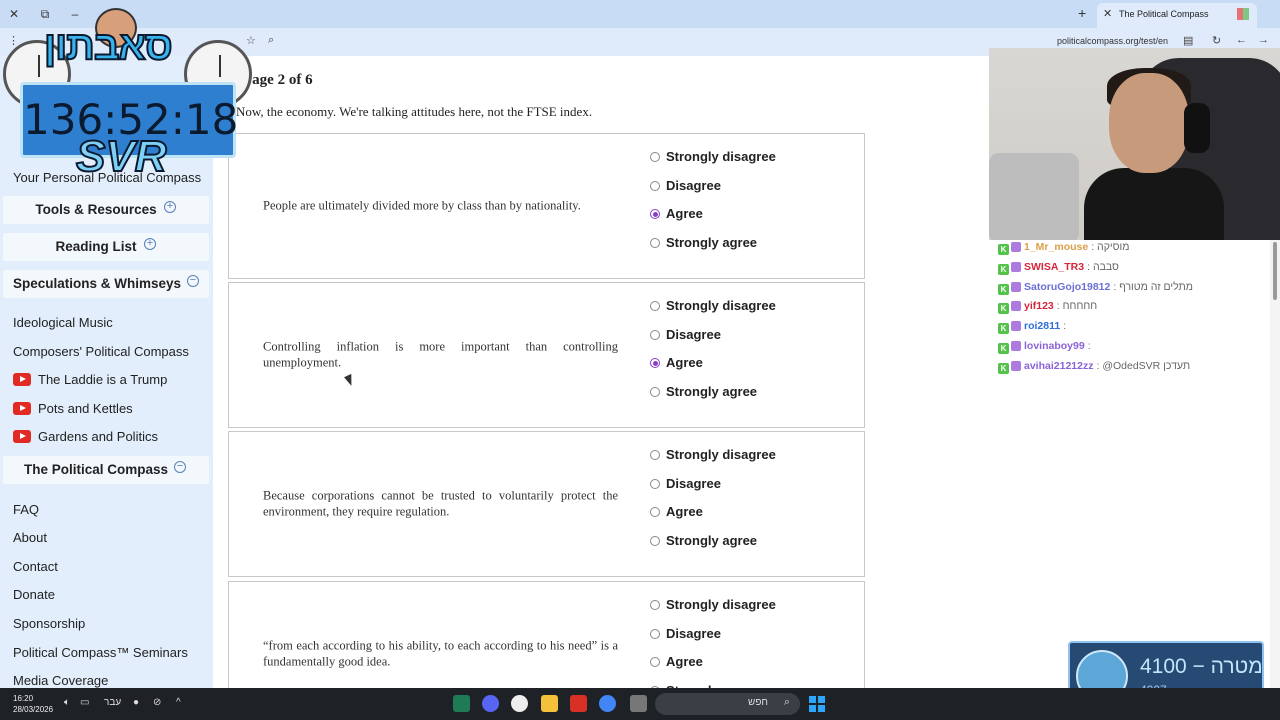 The height and width of the screenshot is (720, 1280). Describe the element at coordinates (22, 436) in the screenshot. I see `youtube-icon` at that location.